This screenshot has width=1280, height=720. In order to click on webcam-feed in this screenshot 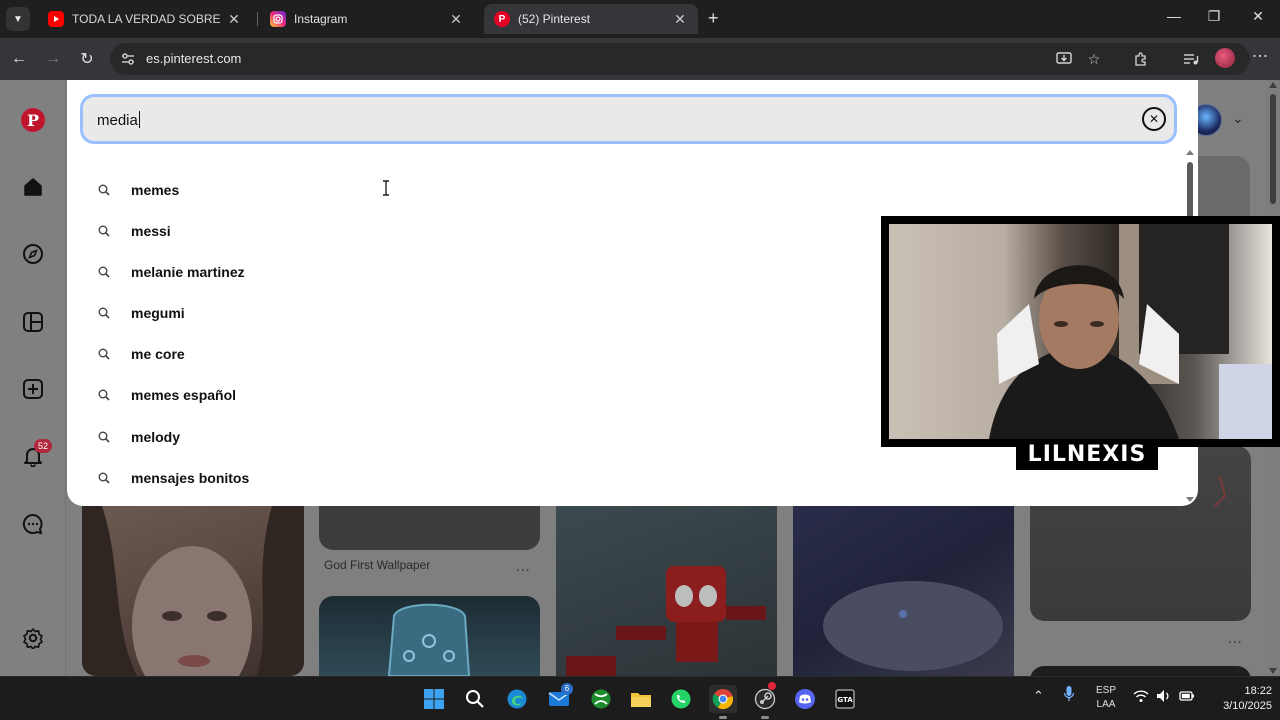, I will do `click(1080, 331)`.